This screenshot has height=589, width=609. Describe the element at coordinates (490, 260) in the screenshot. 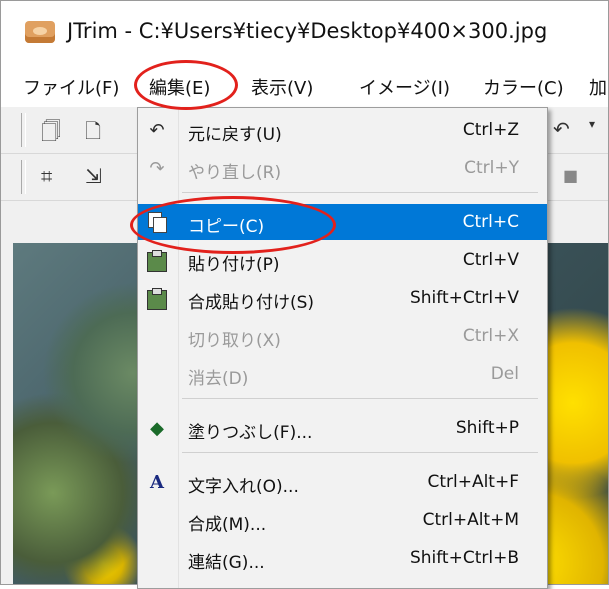

I see `menu-item-shortcut: Ctrl+V` at that location.